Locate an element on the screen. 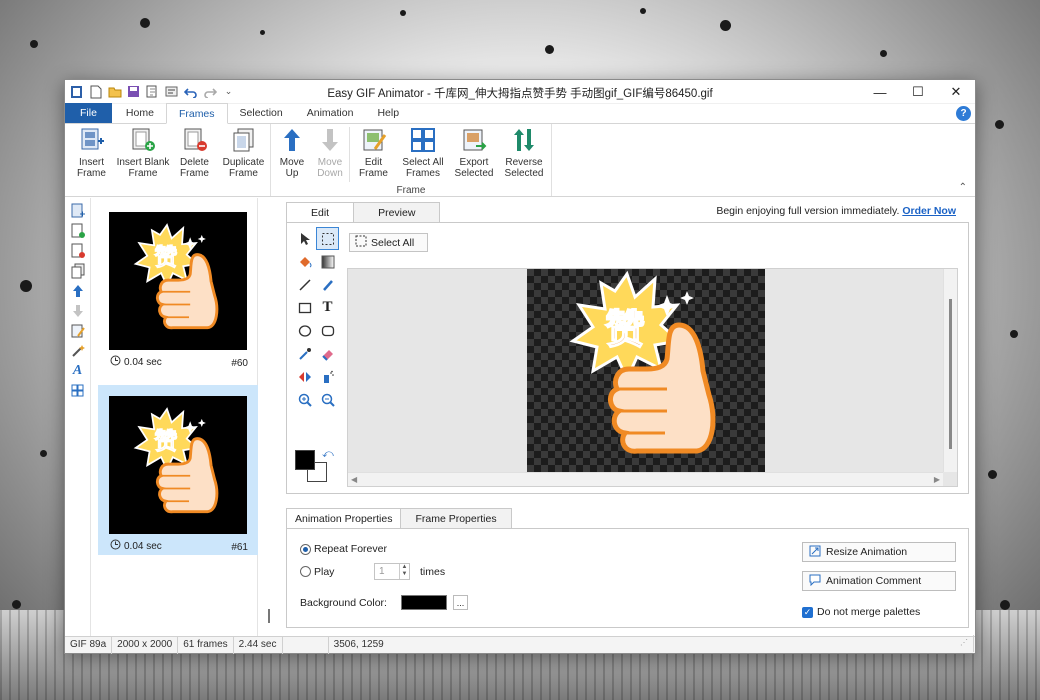 The image size is (1040, 700). close-button: ✕ is located at coordinates (956, 92).